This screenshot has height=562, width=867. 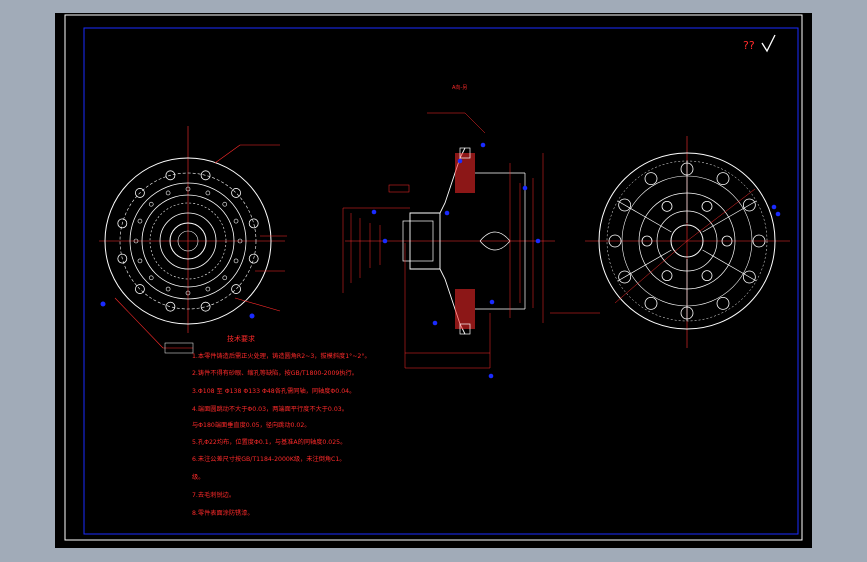 What do you see at coordinates (471, 240) in the screenshot?
I see `section-dimensions` at bounding box center [471, 240].